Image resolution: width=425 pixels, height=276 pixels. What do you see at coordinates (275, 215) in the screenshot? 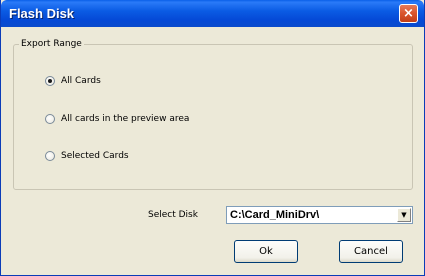
I see `select-disk-value: C:\Card_MiniDrv\` at bounding box center [275, 215].